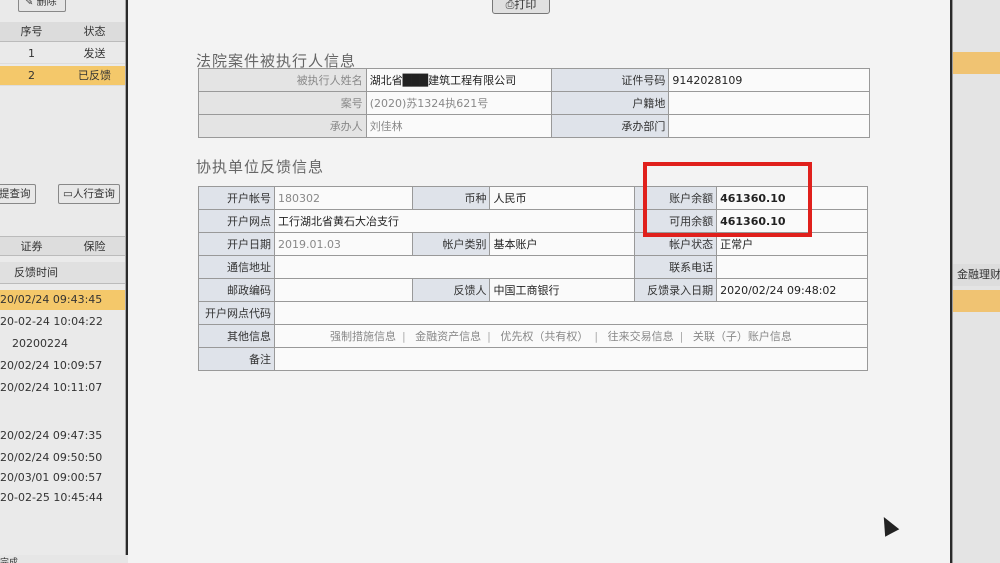  I want to click on account-no-label: 开户帐号, so click(236, 198).